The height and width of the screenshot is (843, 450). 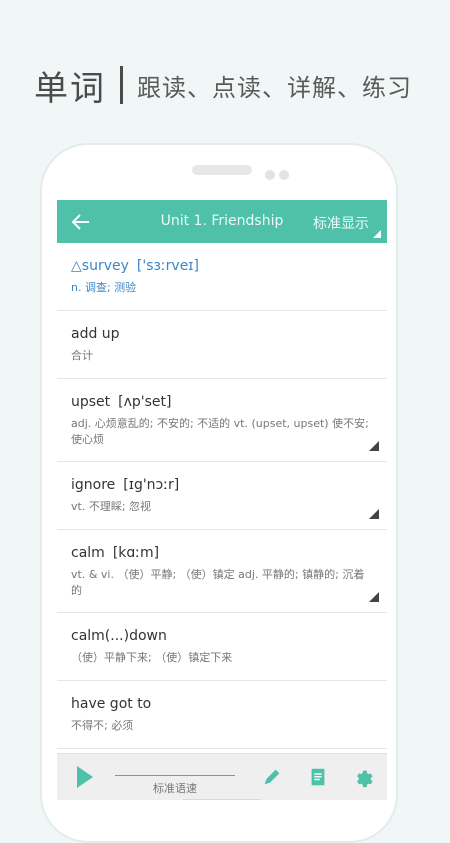 What do you see at coordinates (85, 777) in the screenshot?
I see `play-icon` at bounding box center [85, 777].